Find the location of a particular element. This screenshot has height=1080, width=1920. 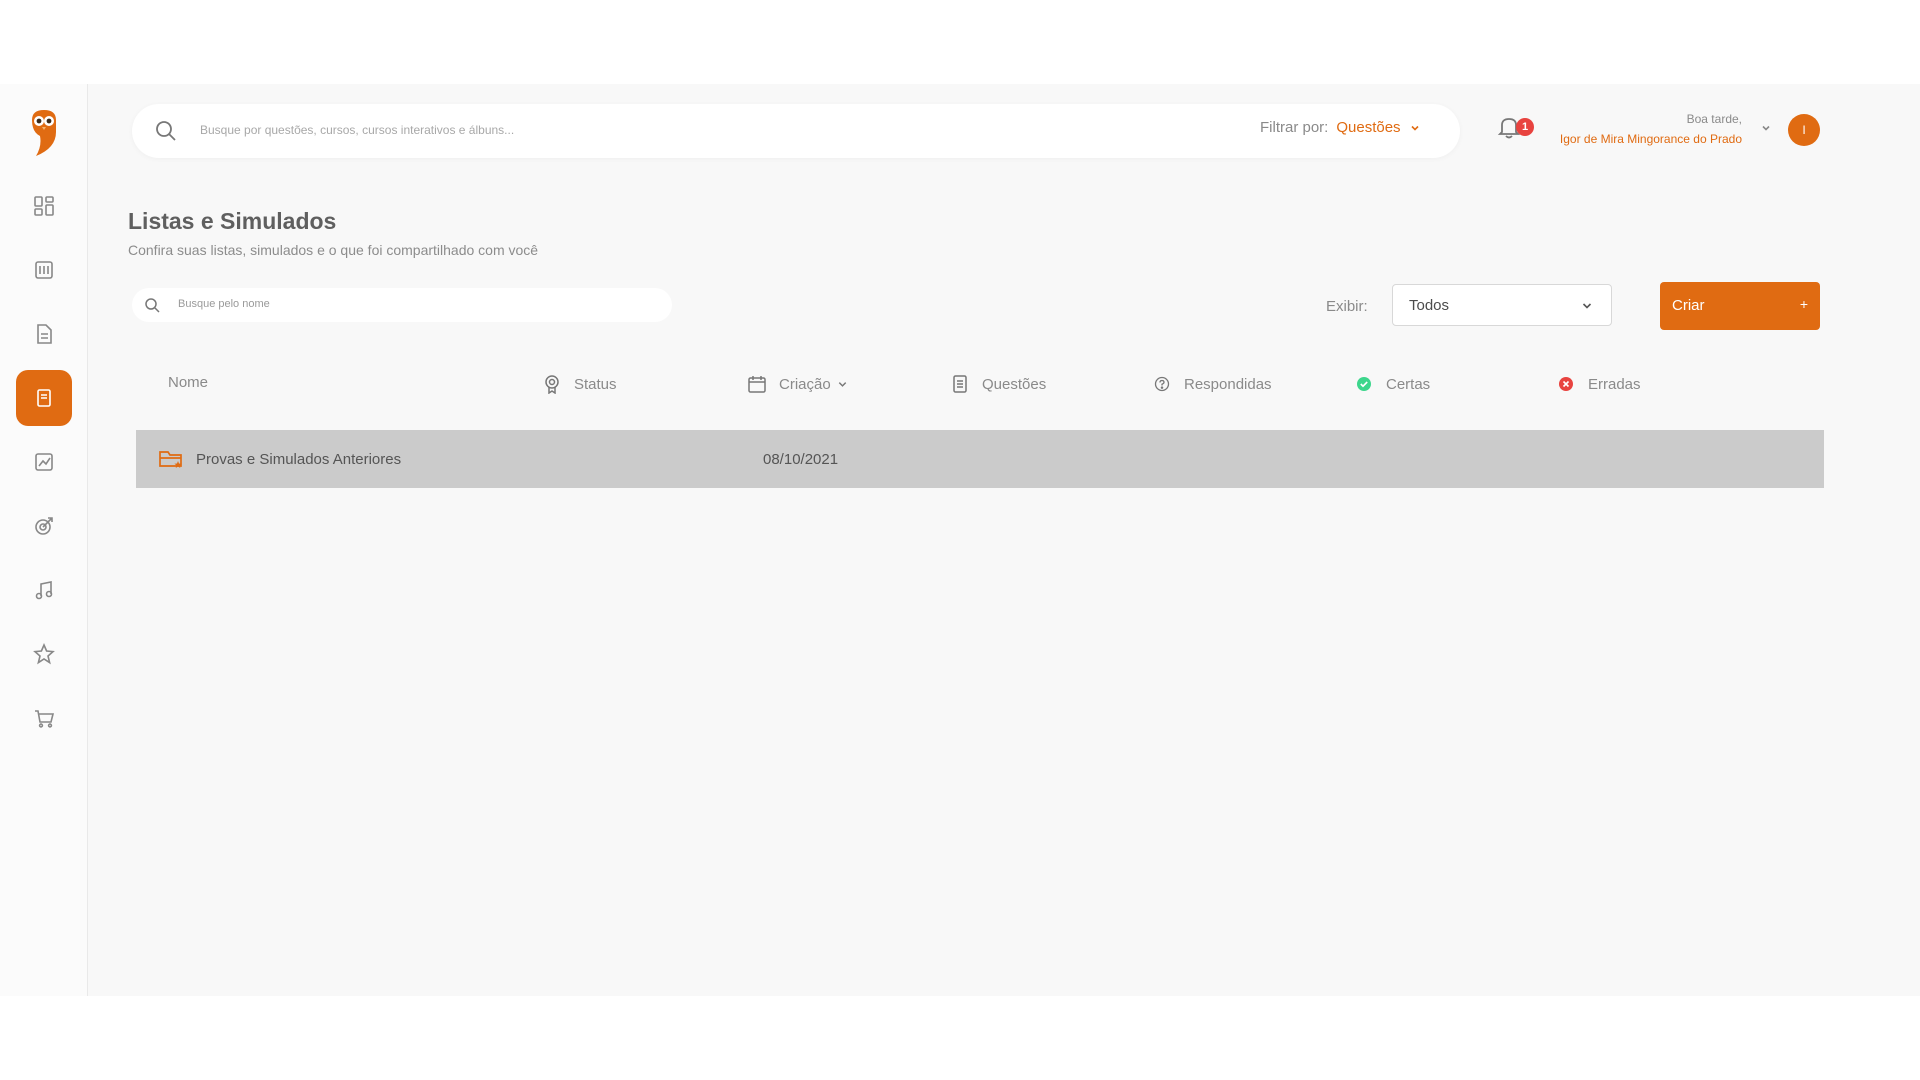

filter-label: Filtrar por: is located at coordinates (1294, 127).